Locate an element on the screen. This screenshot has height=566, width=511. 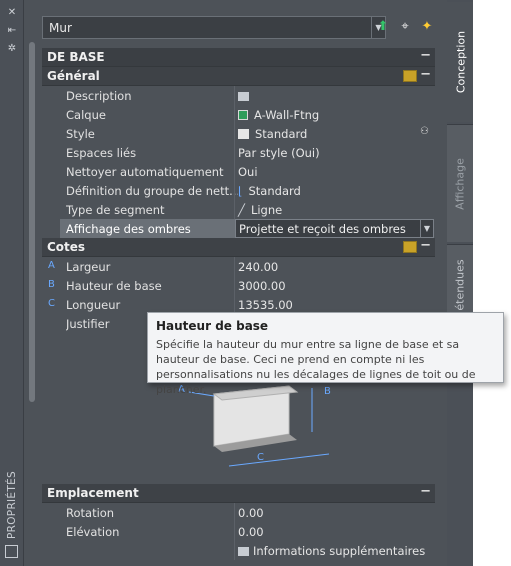
select-objects-icon: ⌖ is located at coordinates (405, 27).